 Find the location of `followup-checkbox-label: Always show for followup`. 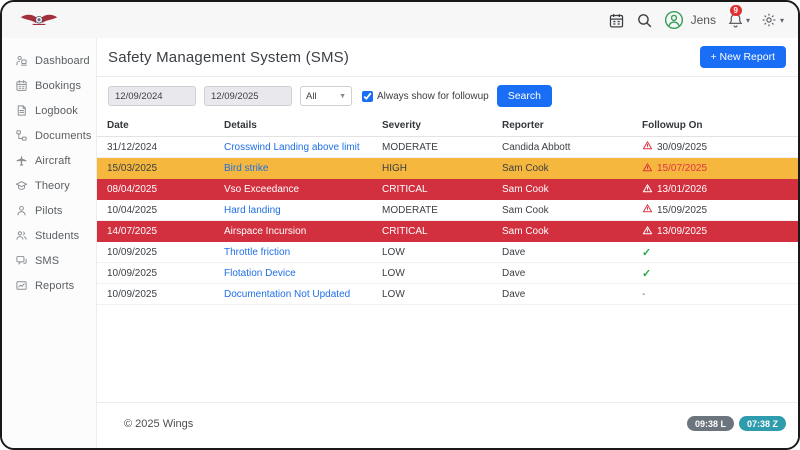

followup-checkbox-label: Always show for followup is located at coordinates (425, 96).